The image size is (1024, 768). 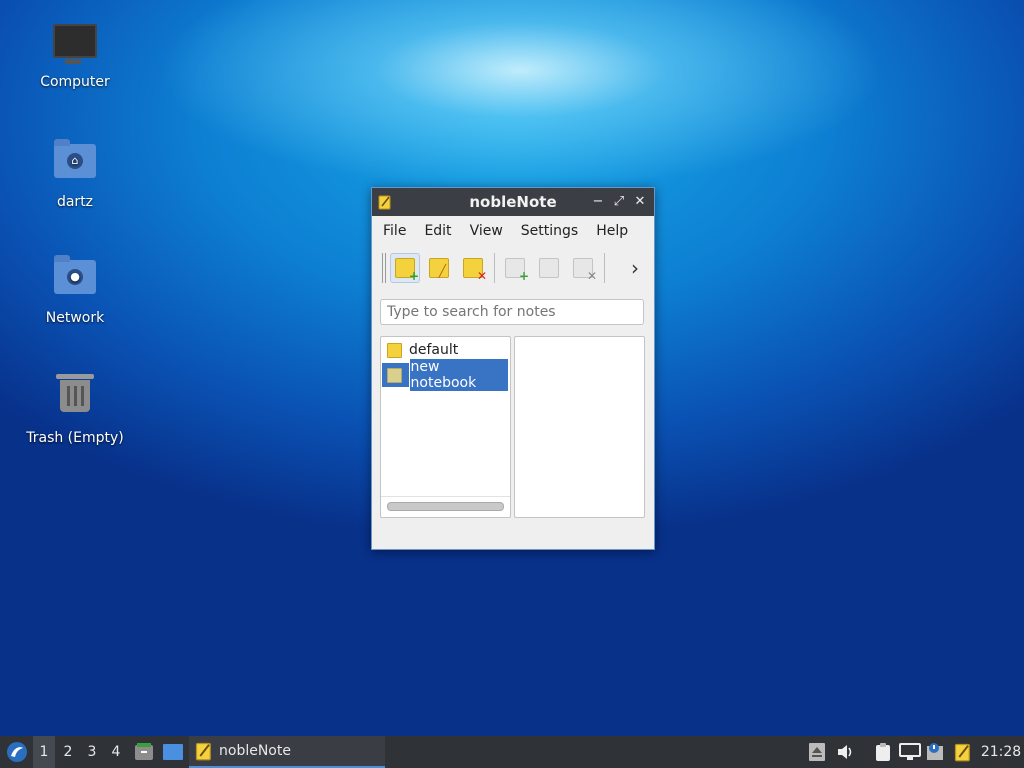 What do you see at coordinates (612, 231) in the screenshot?
I see `menu-help: Help` at bounding box center [612, 231].